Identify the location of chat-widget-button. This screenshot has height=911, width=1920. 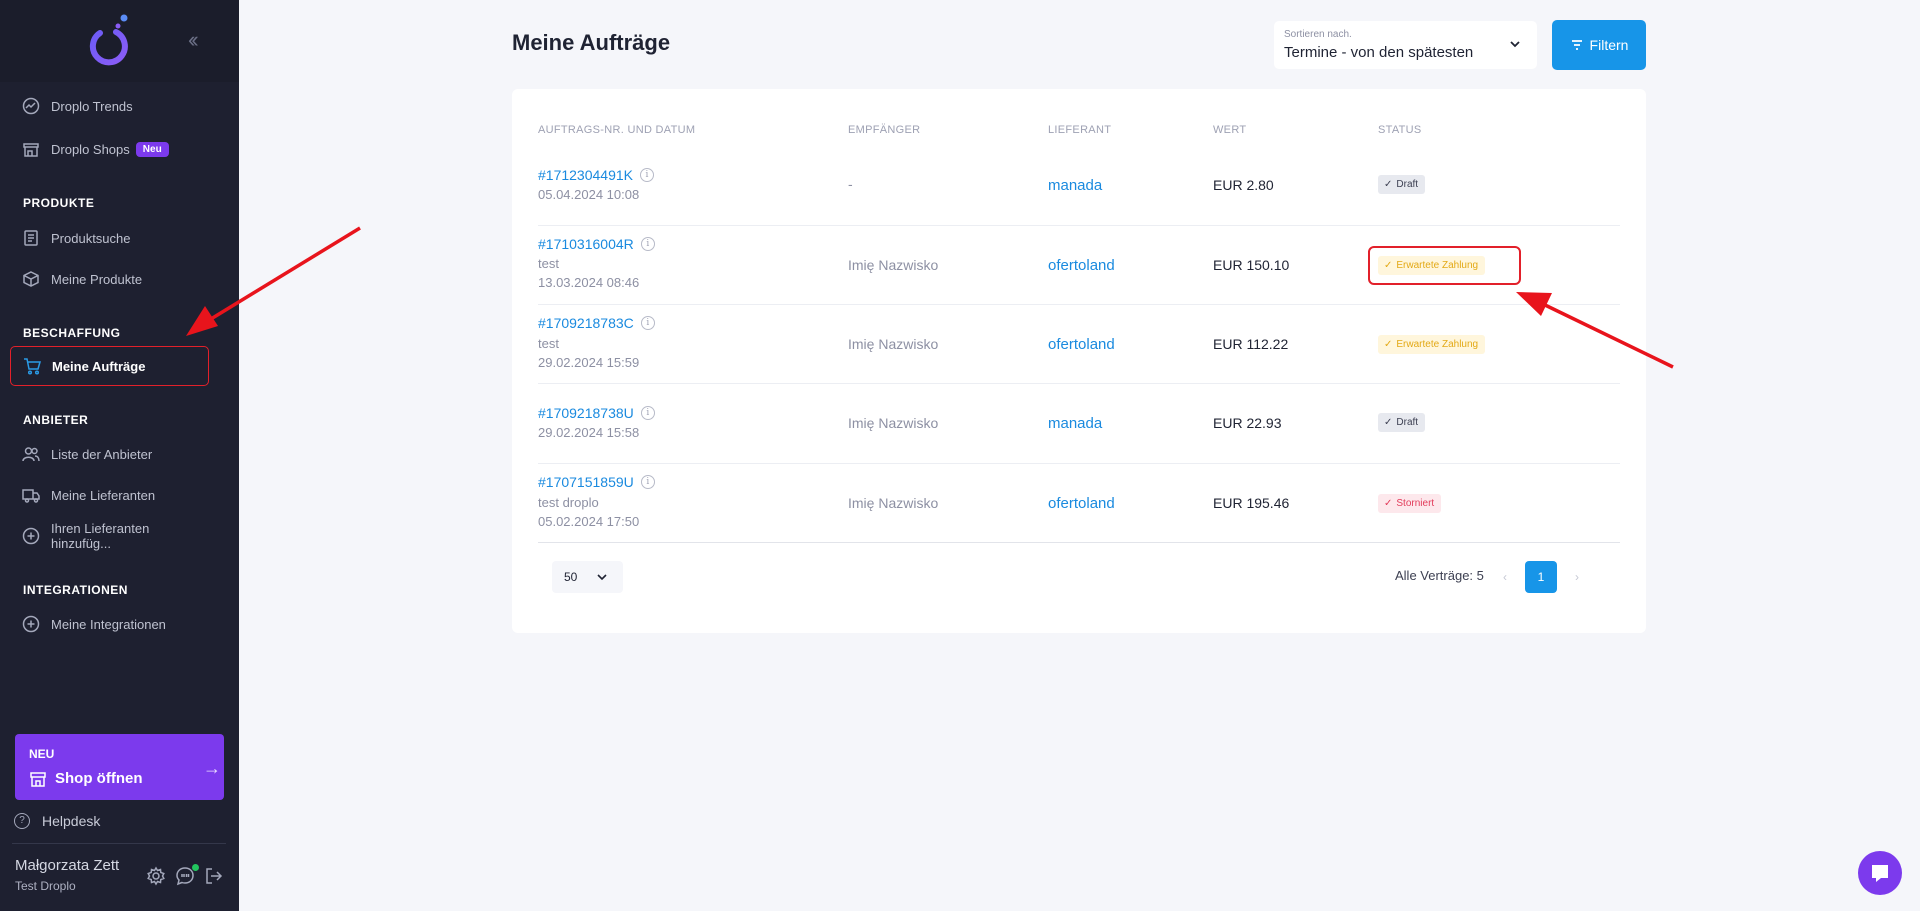
(1880, 873).